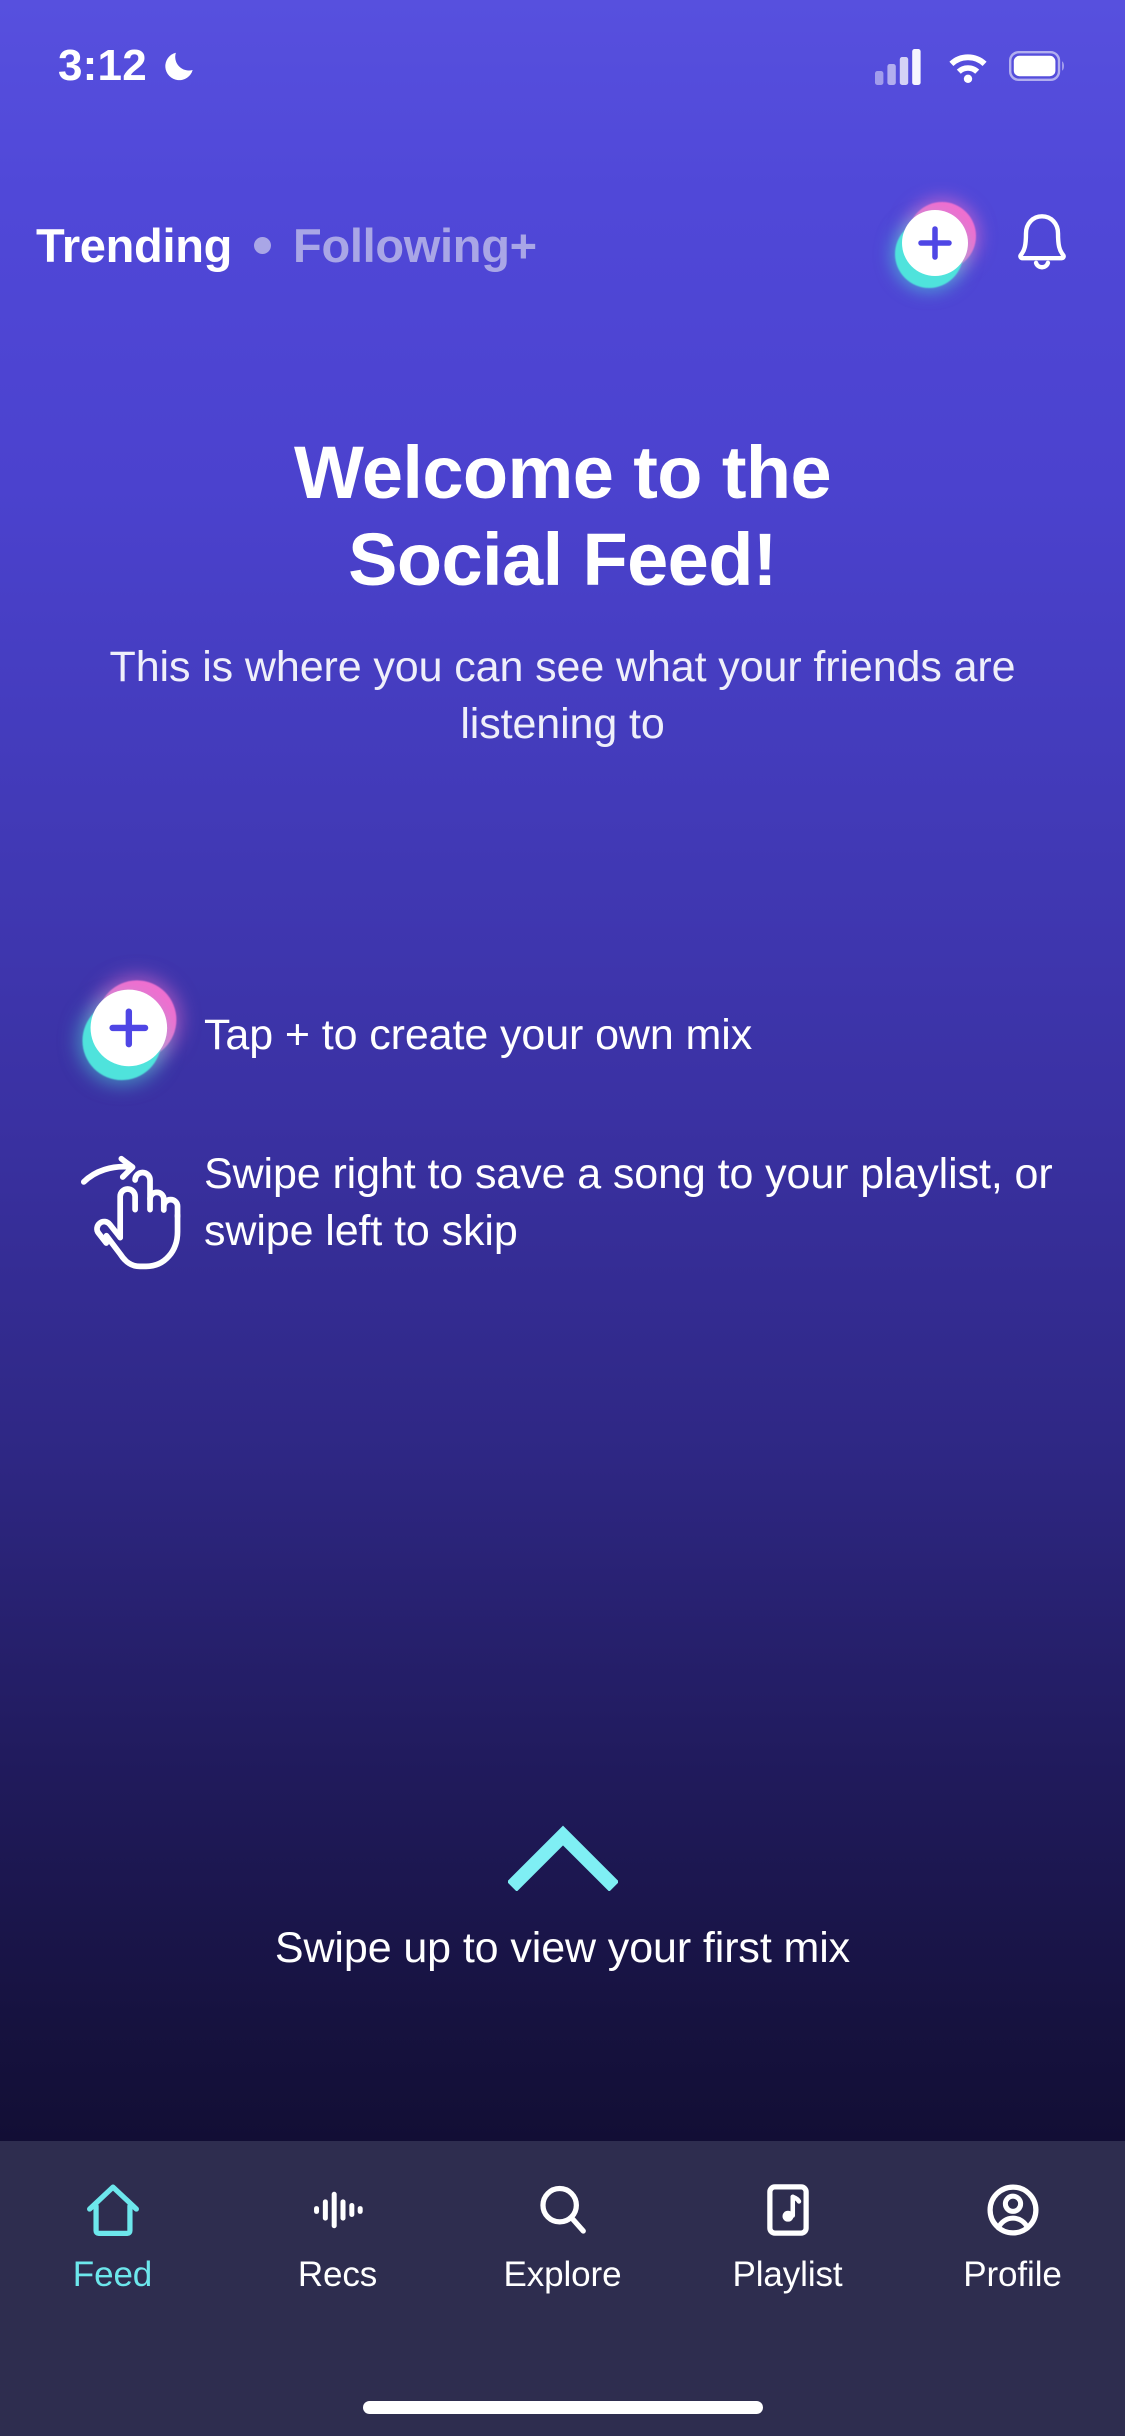 The image size is (1125, 2436). Describe the element at coordinates (113, 2210) in the screenshot. I see `home-icon` at that location.